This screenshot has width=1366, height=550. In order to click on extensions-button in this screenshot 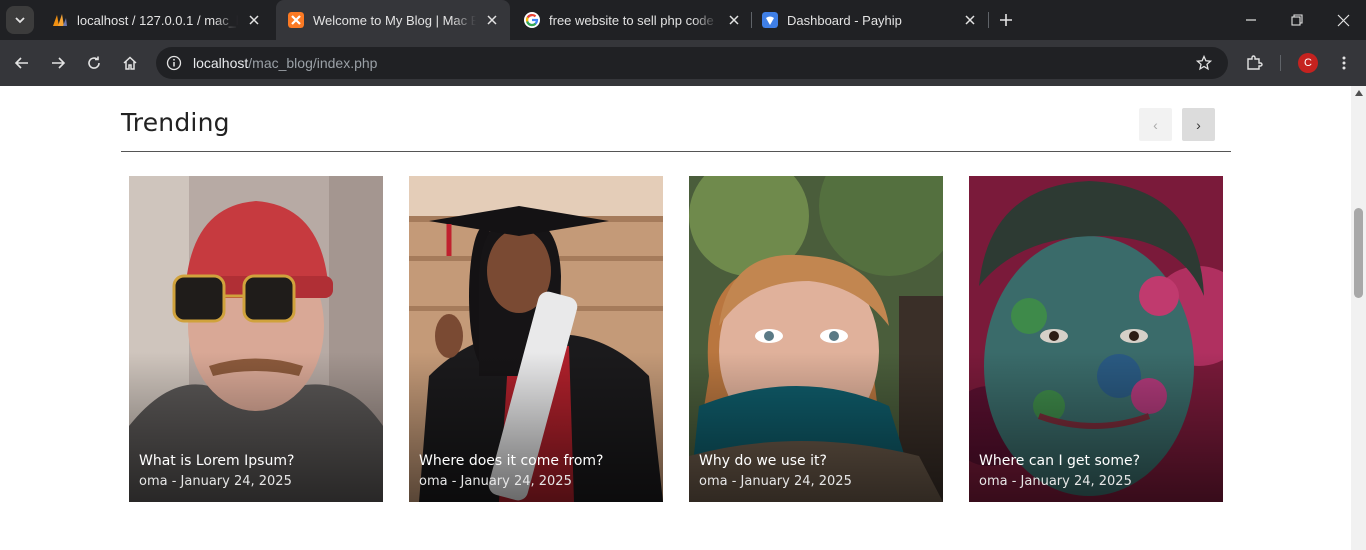, I will do `click(1254, 63)`.